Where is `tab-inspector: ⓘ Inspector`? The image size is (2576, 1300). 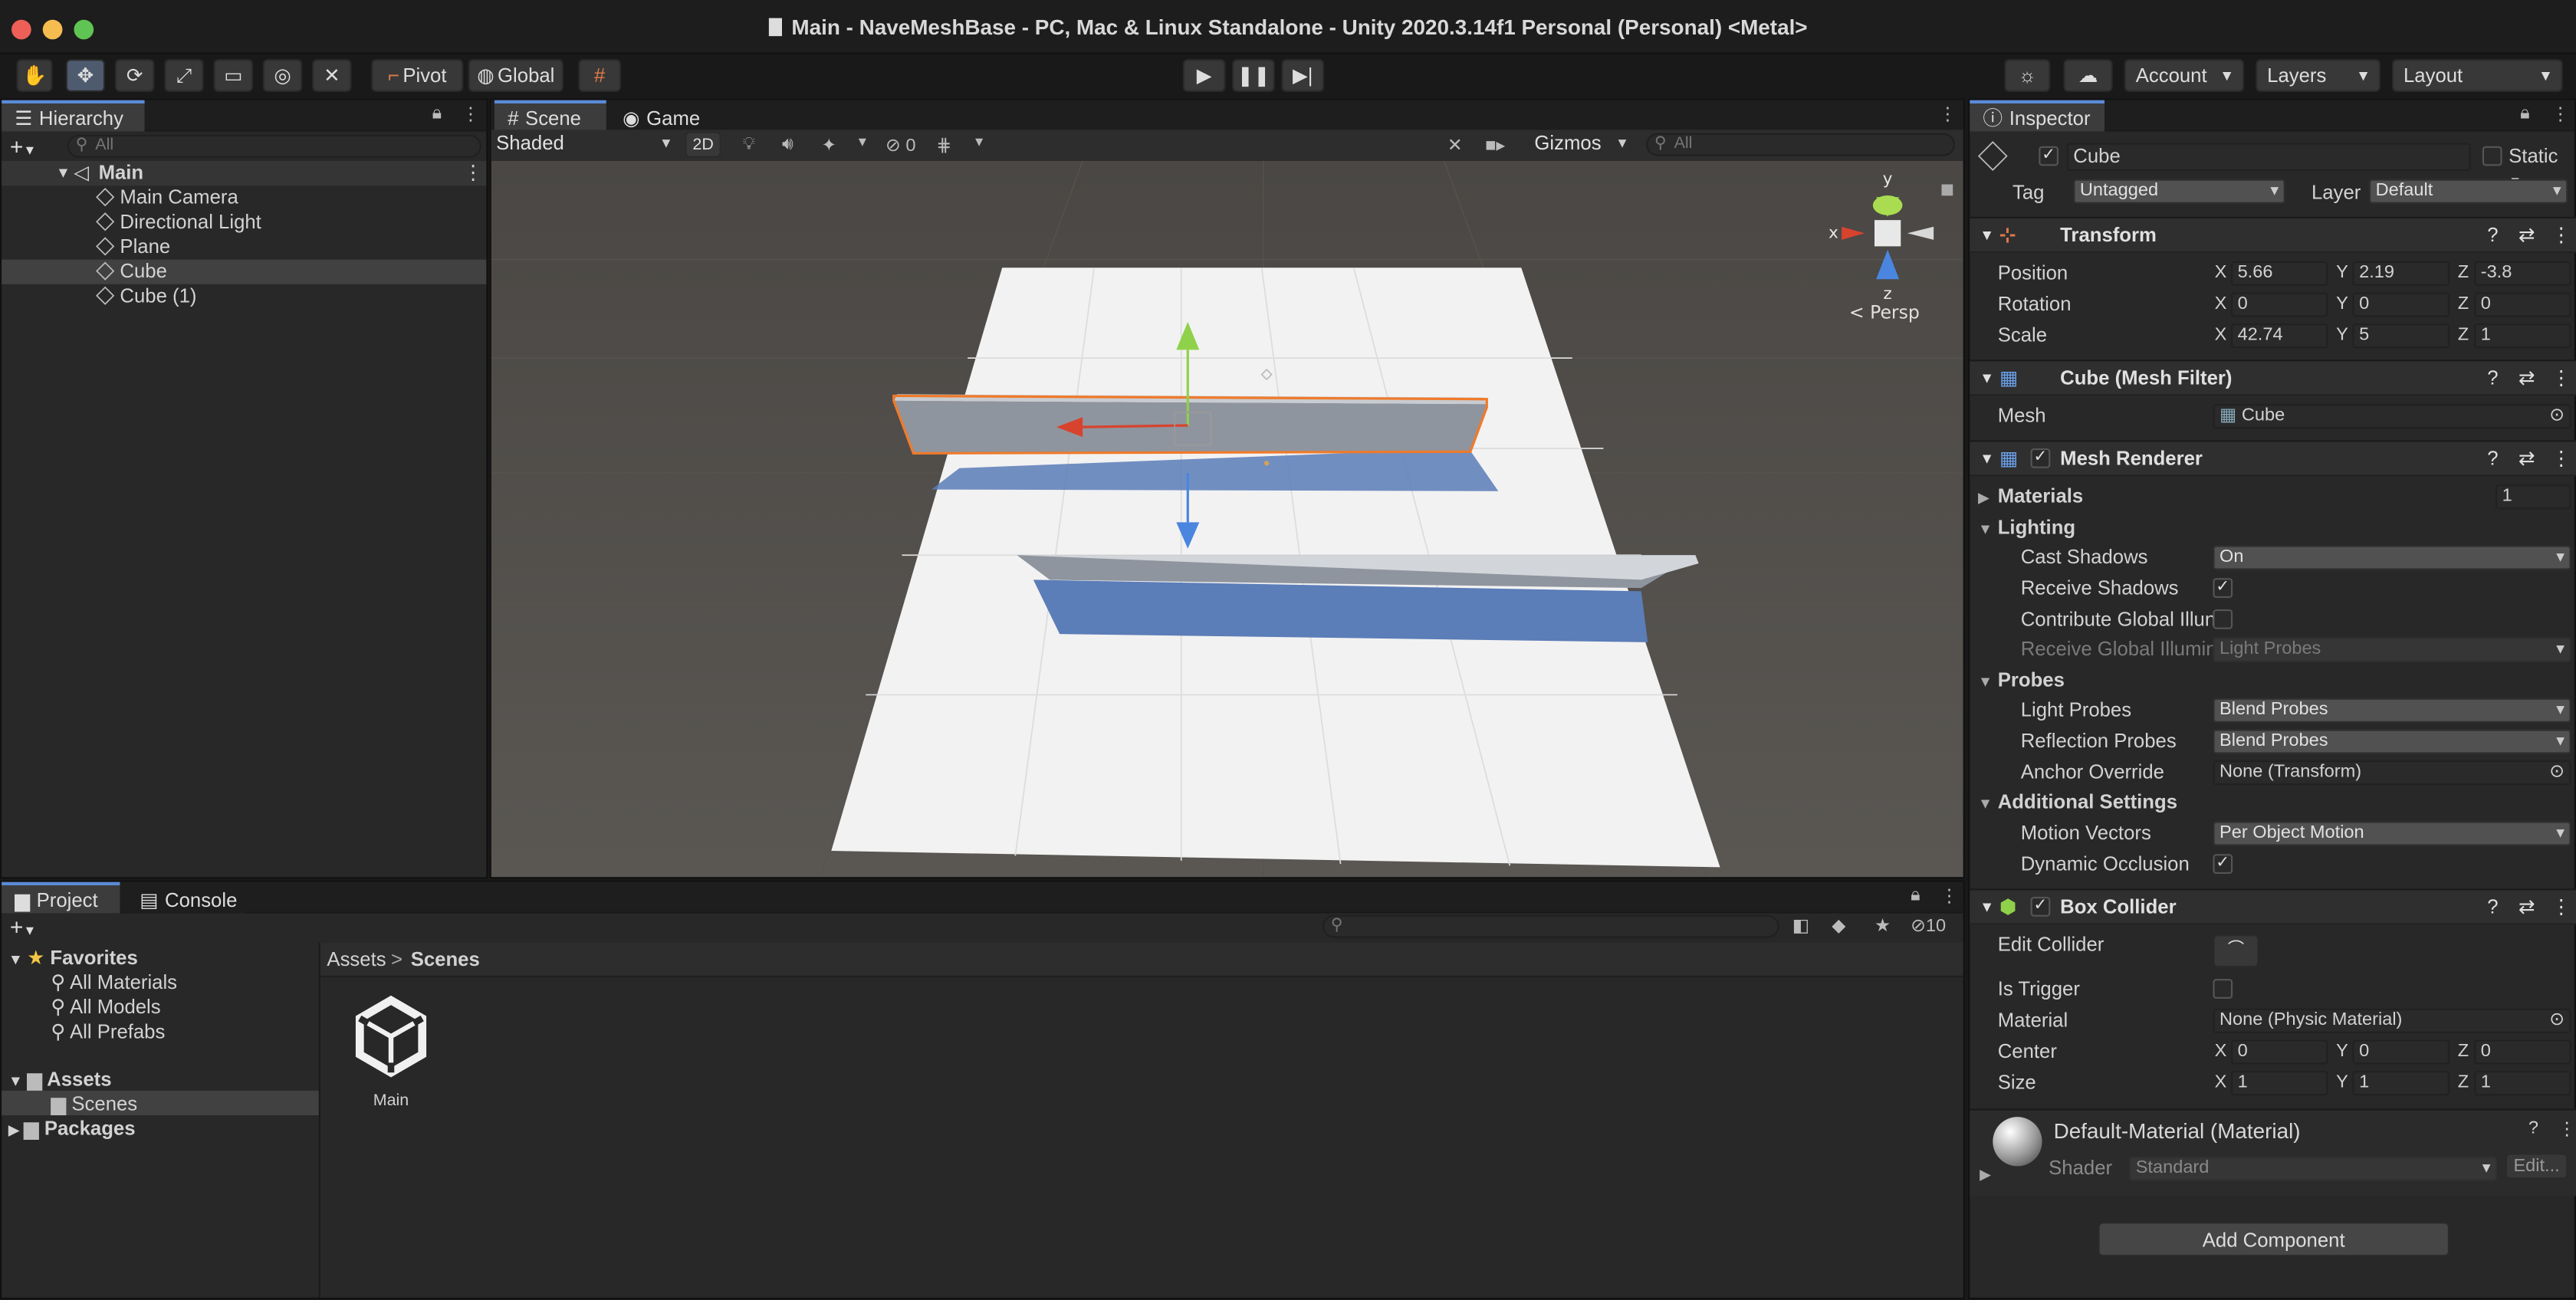 tab-inspector: ⓘ Inspector is located at coordinates (2037, 116).